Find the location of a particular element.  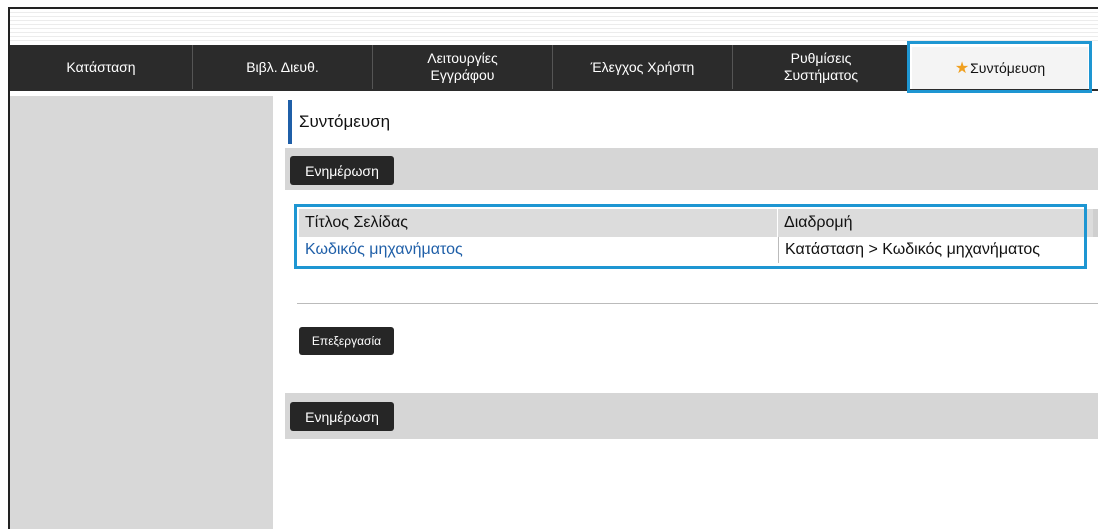

tab-system-settings: Ρυθμίσεις Συστήματος is located at coordinates (821, 67).